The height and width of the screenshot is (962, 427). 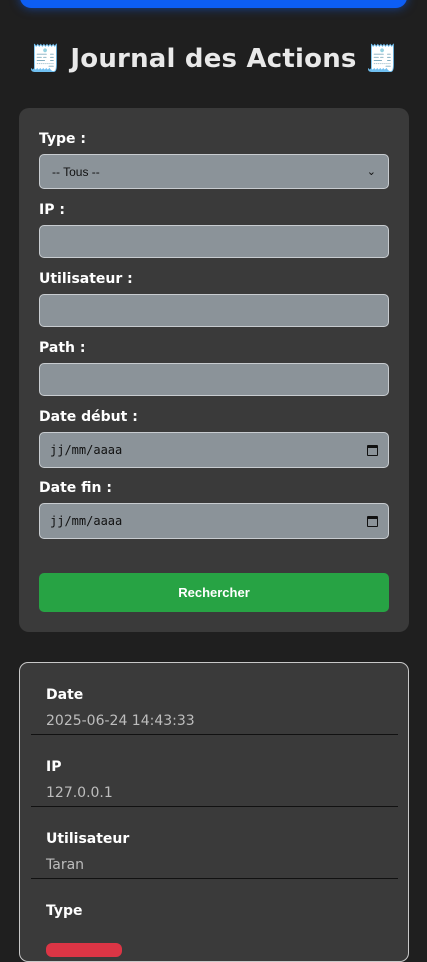 What do you see at coordinates (88, 839) in the screenshot?
I see `user-field-label: Utilisateur` at bounding box center [88, 839].